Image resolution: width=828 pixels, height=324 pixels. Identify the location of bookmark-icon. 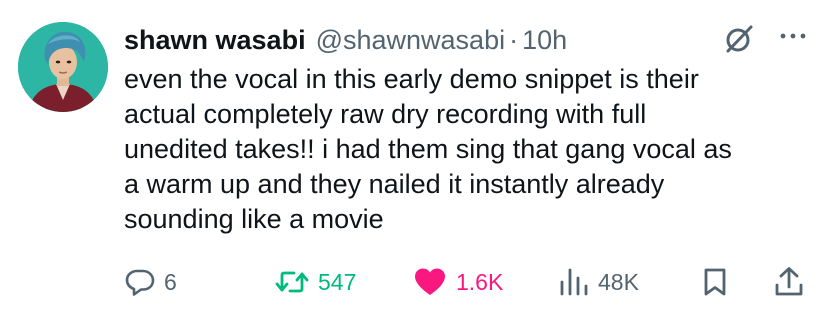
(715, 282).